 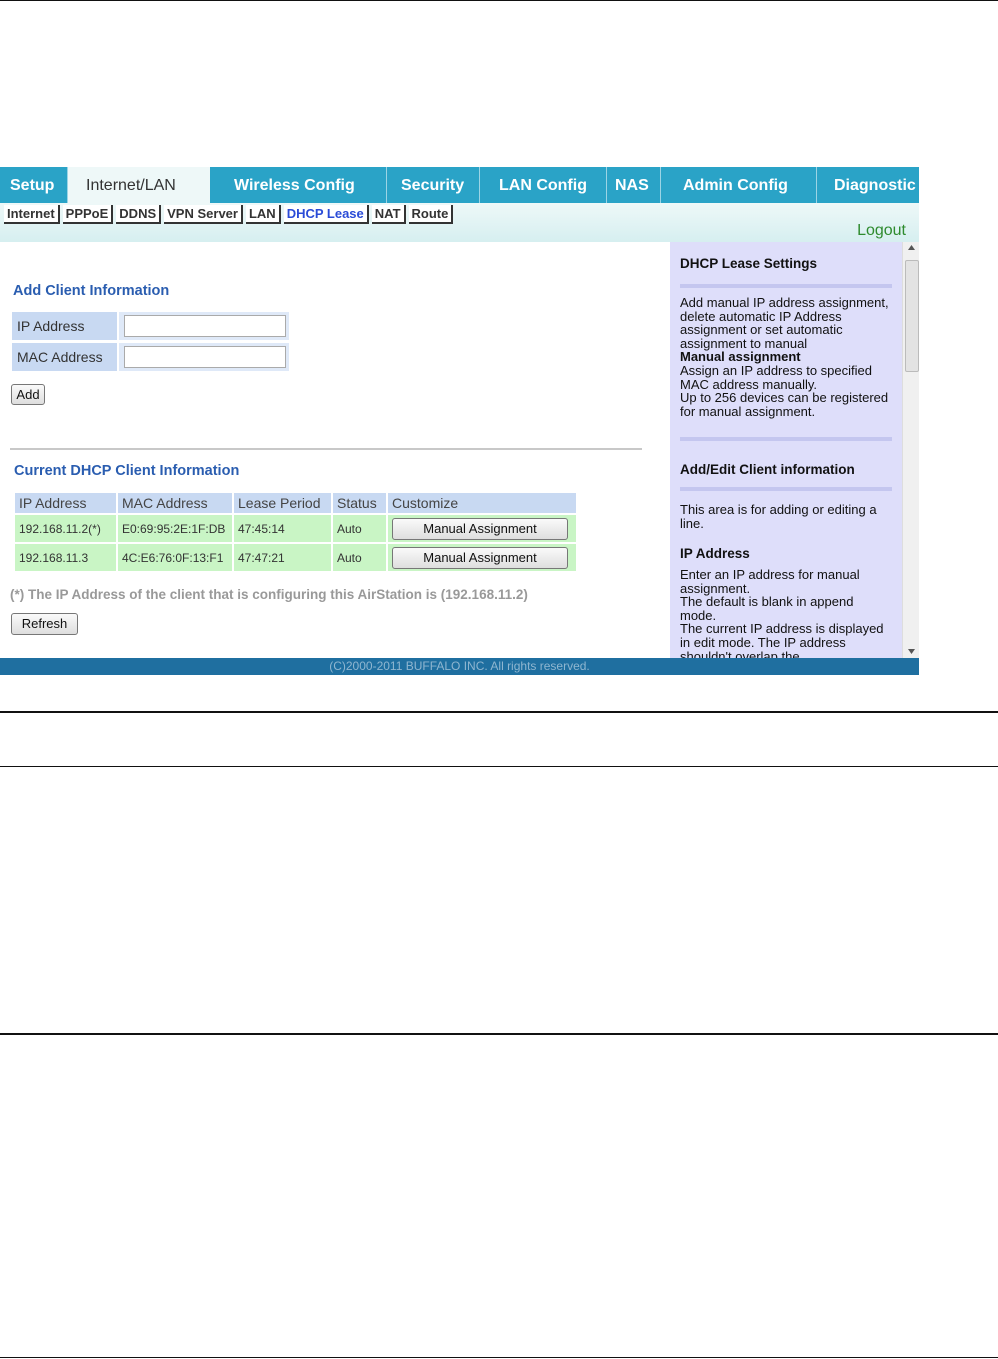 What do you see at coordinates (912, 316) in the screenshot?
I see `scrollbar-thumb` at bounding box center [912, 316].